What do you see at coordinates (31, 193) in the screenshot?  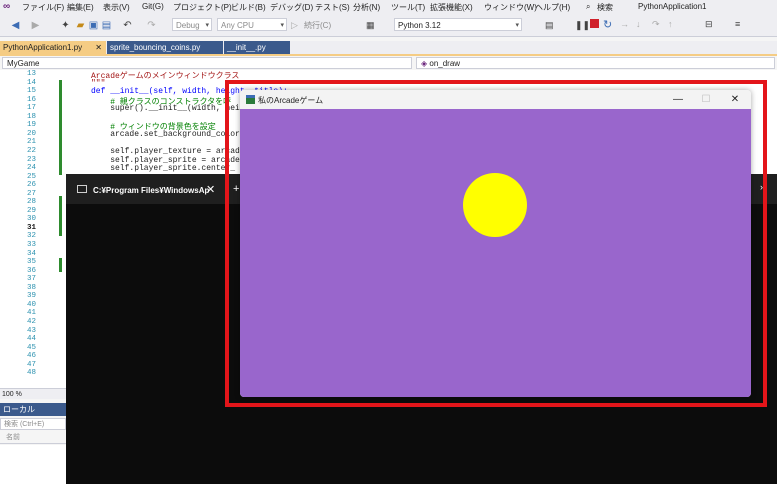 I see `line-number: 27` at bounding box center [31, 193].